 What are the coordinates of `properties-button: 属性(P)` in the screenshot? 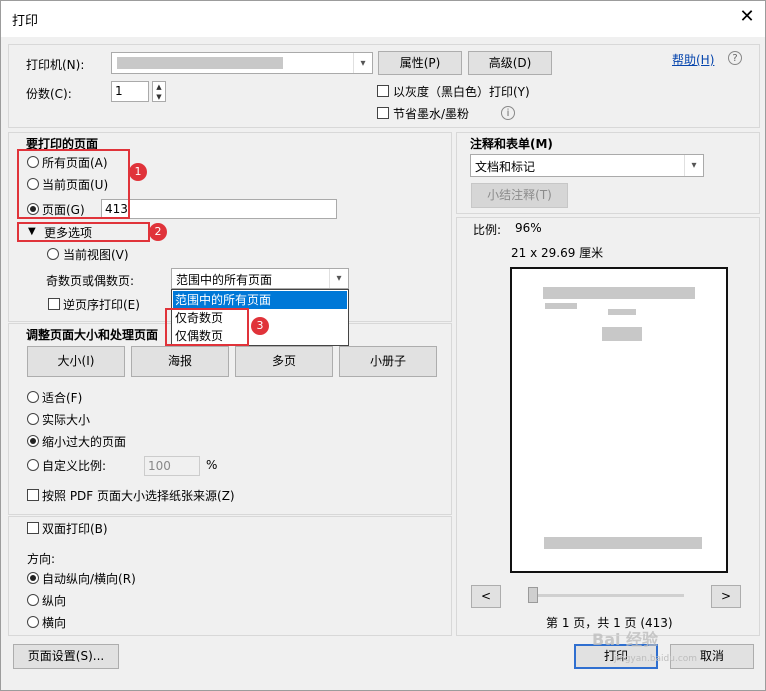 It's located at (420, 63).